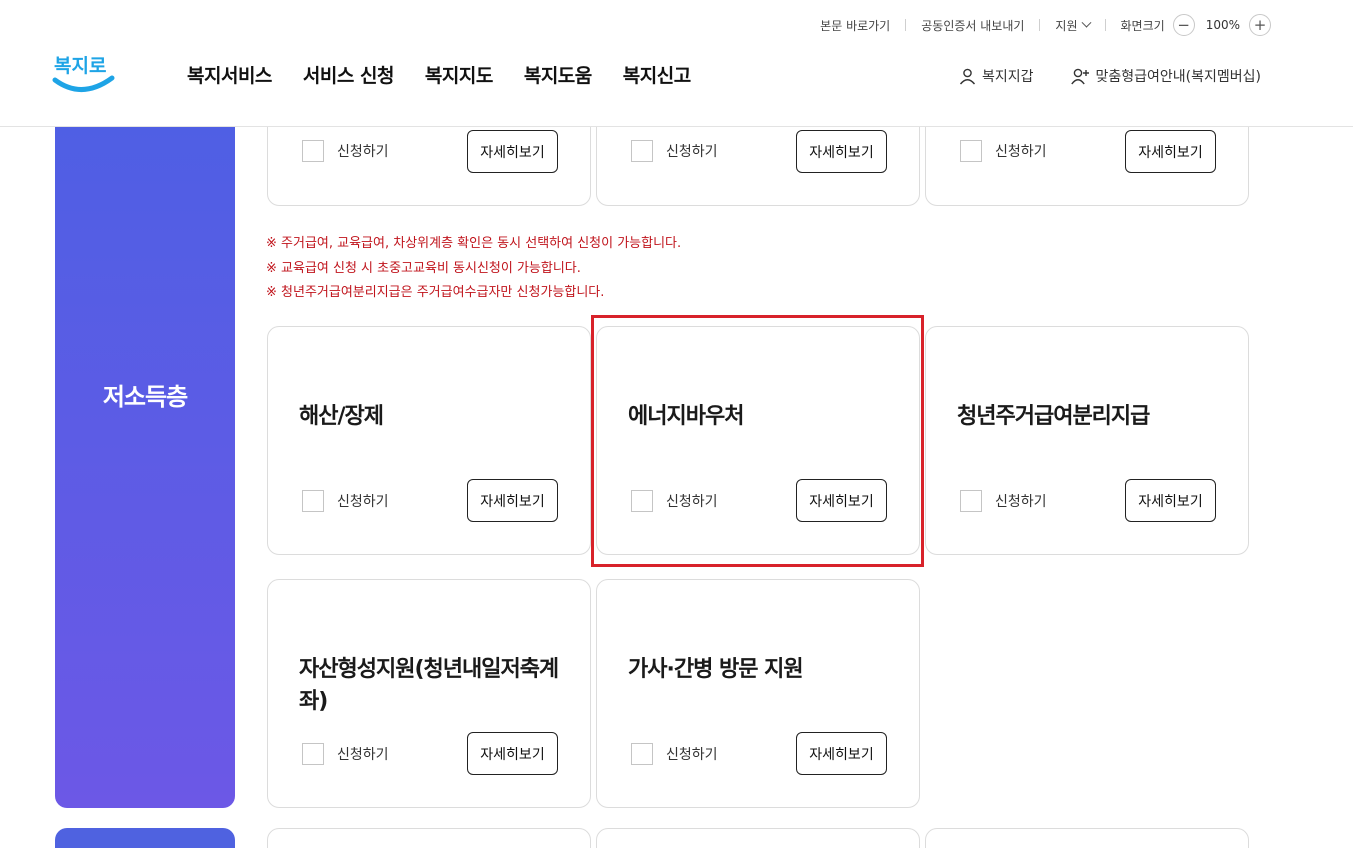  I want to click on welfare-wallet-link: 복지지갑, so click(996, 76).